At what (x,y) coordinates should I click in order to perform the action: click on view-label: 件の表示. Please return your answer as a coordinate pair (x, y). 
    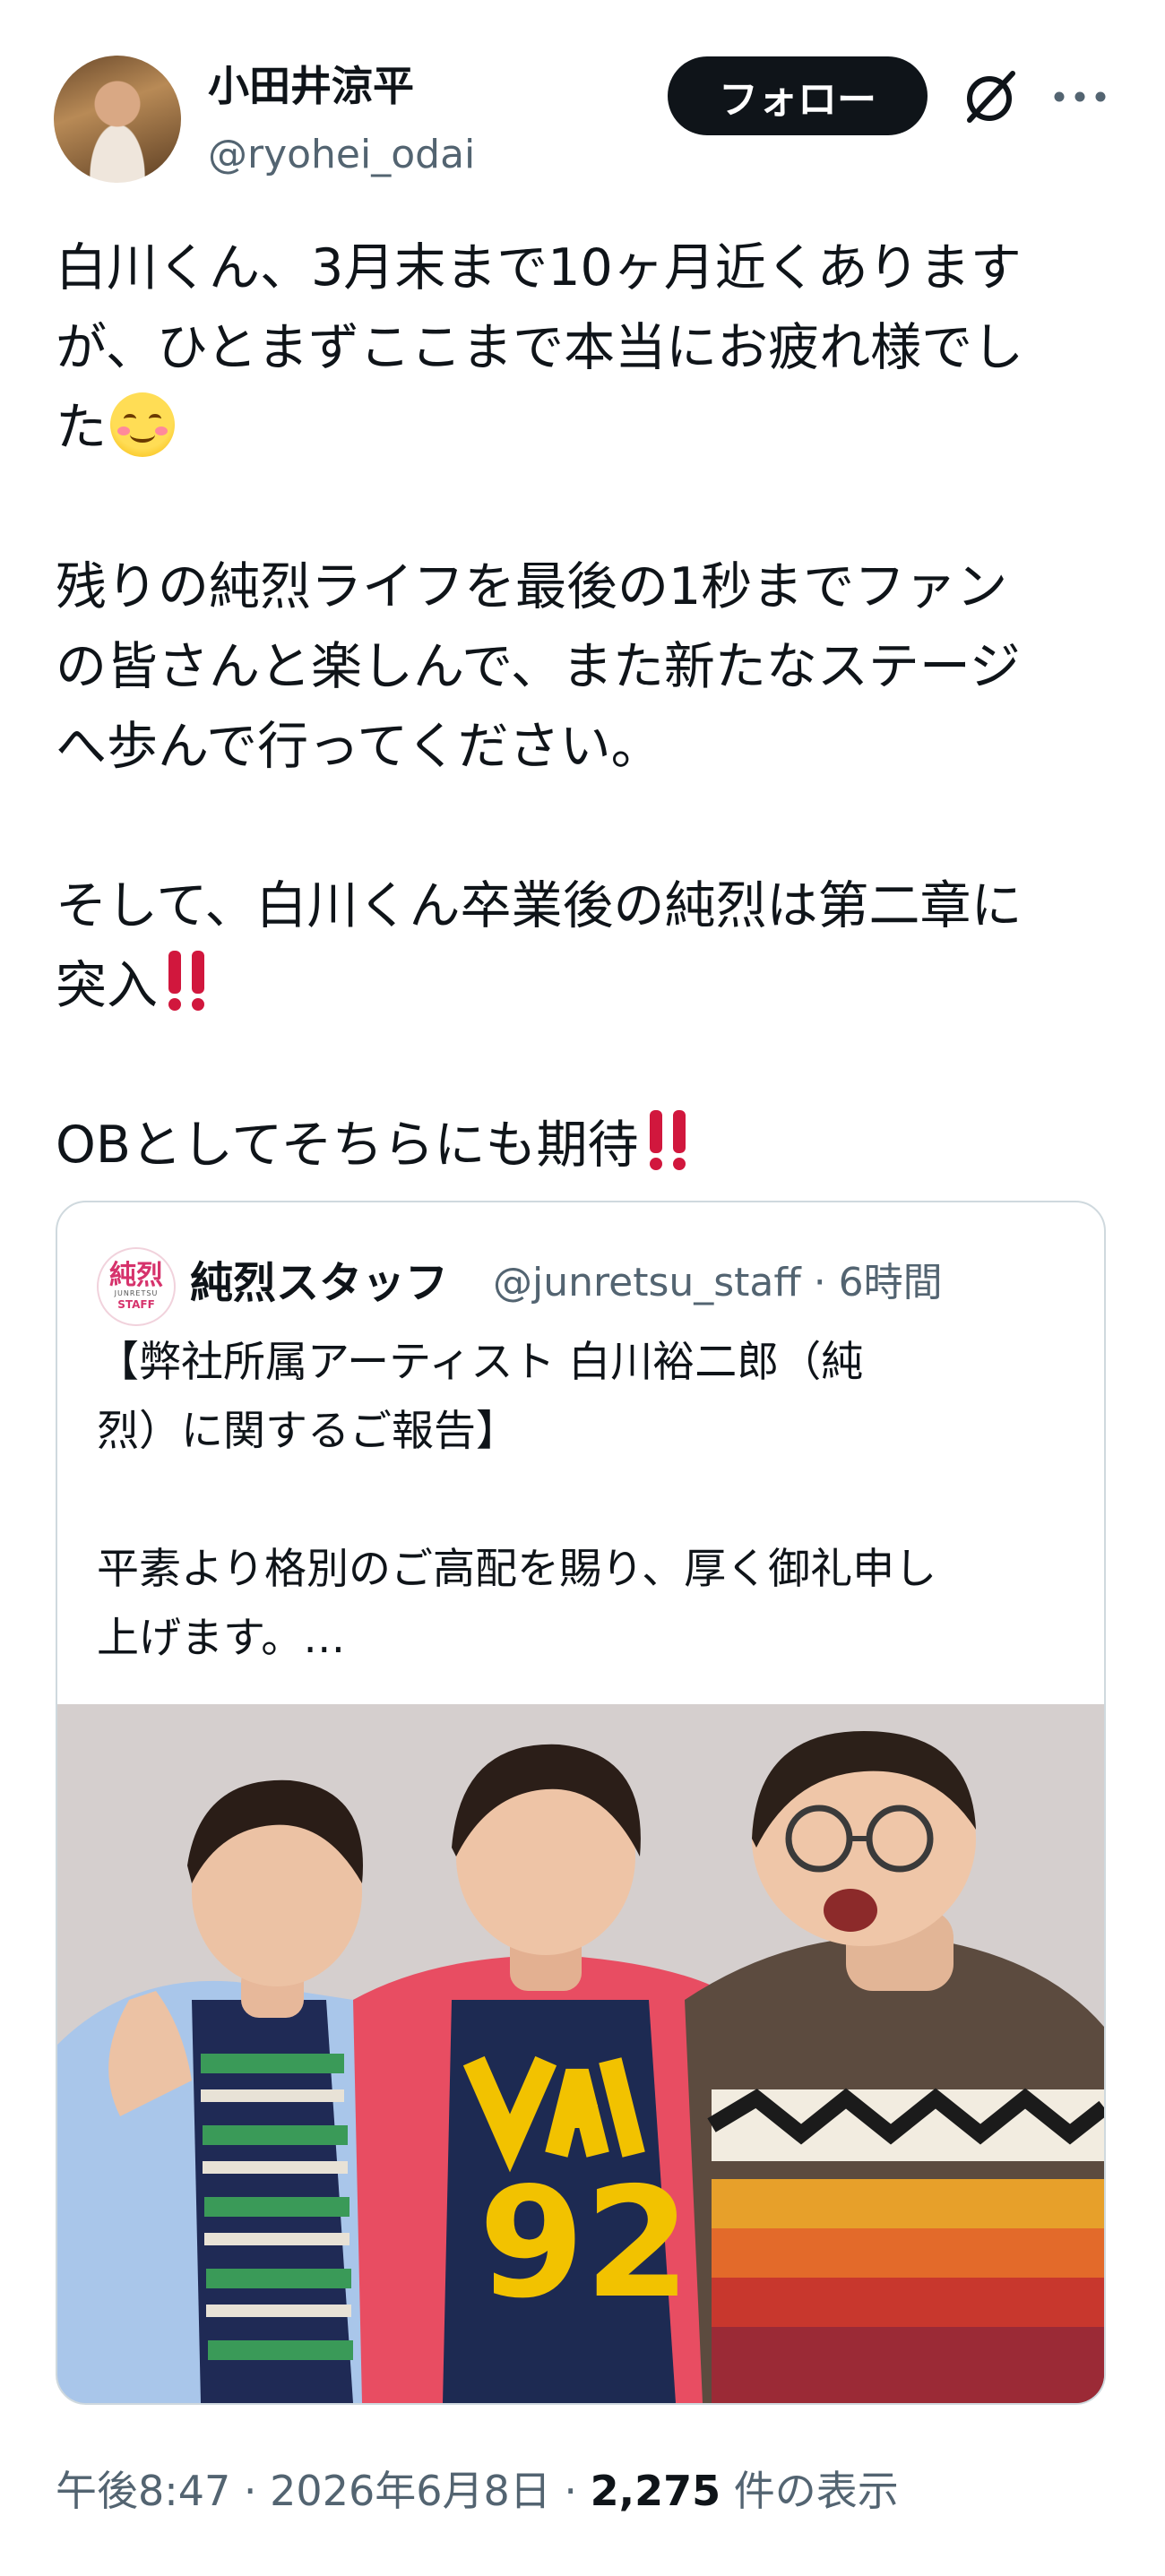
    Looking at the image, I should click on (810, 2491).